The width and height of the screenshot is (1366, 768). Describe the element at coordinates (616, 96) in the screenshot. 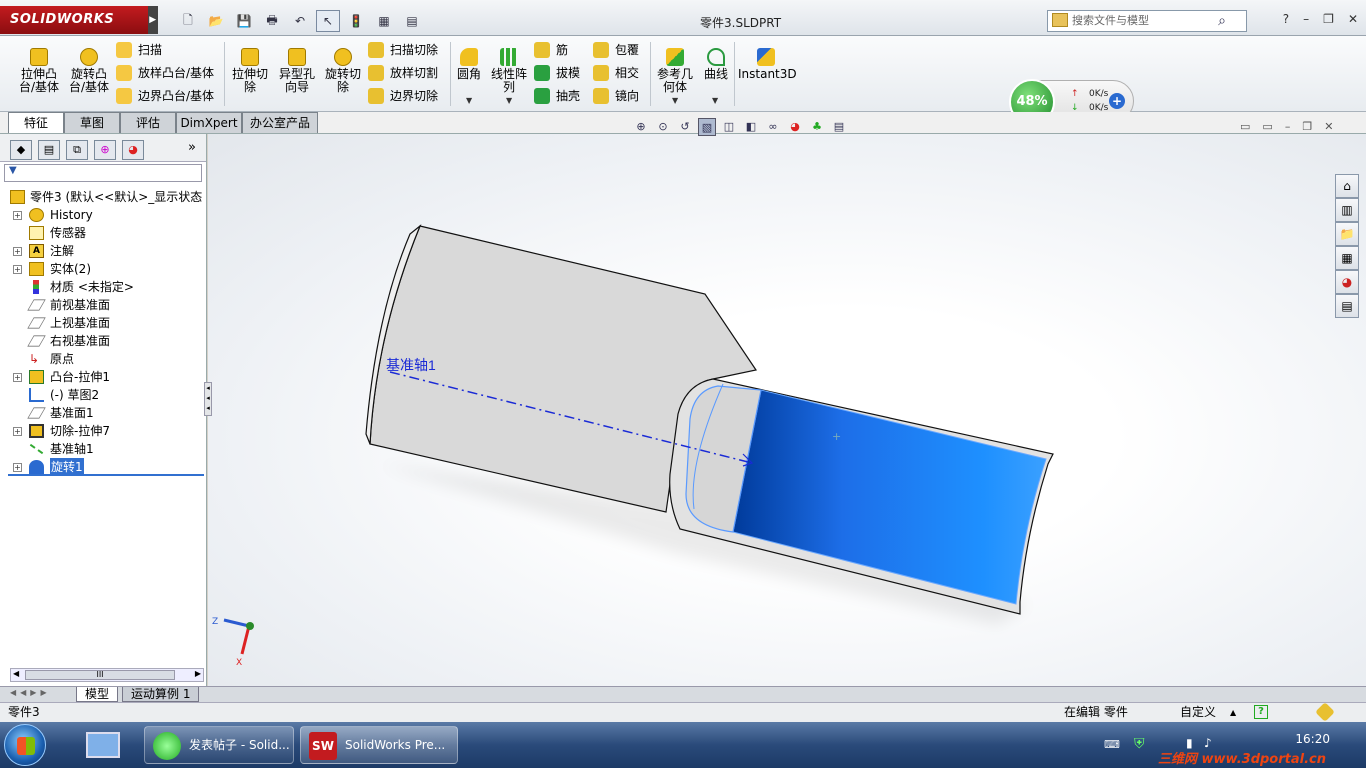

I see `mirror-button: 镜向` at that location.